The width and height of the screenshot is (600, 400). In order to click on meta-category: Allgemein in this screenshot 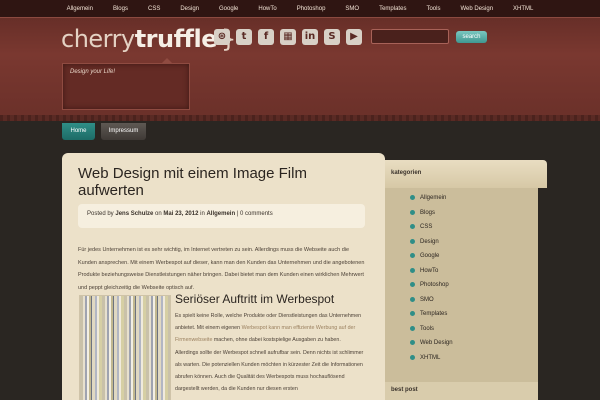, I will do `click(220, 214)`.